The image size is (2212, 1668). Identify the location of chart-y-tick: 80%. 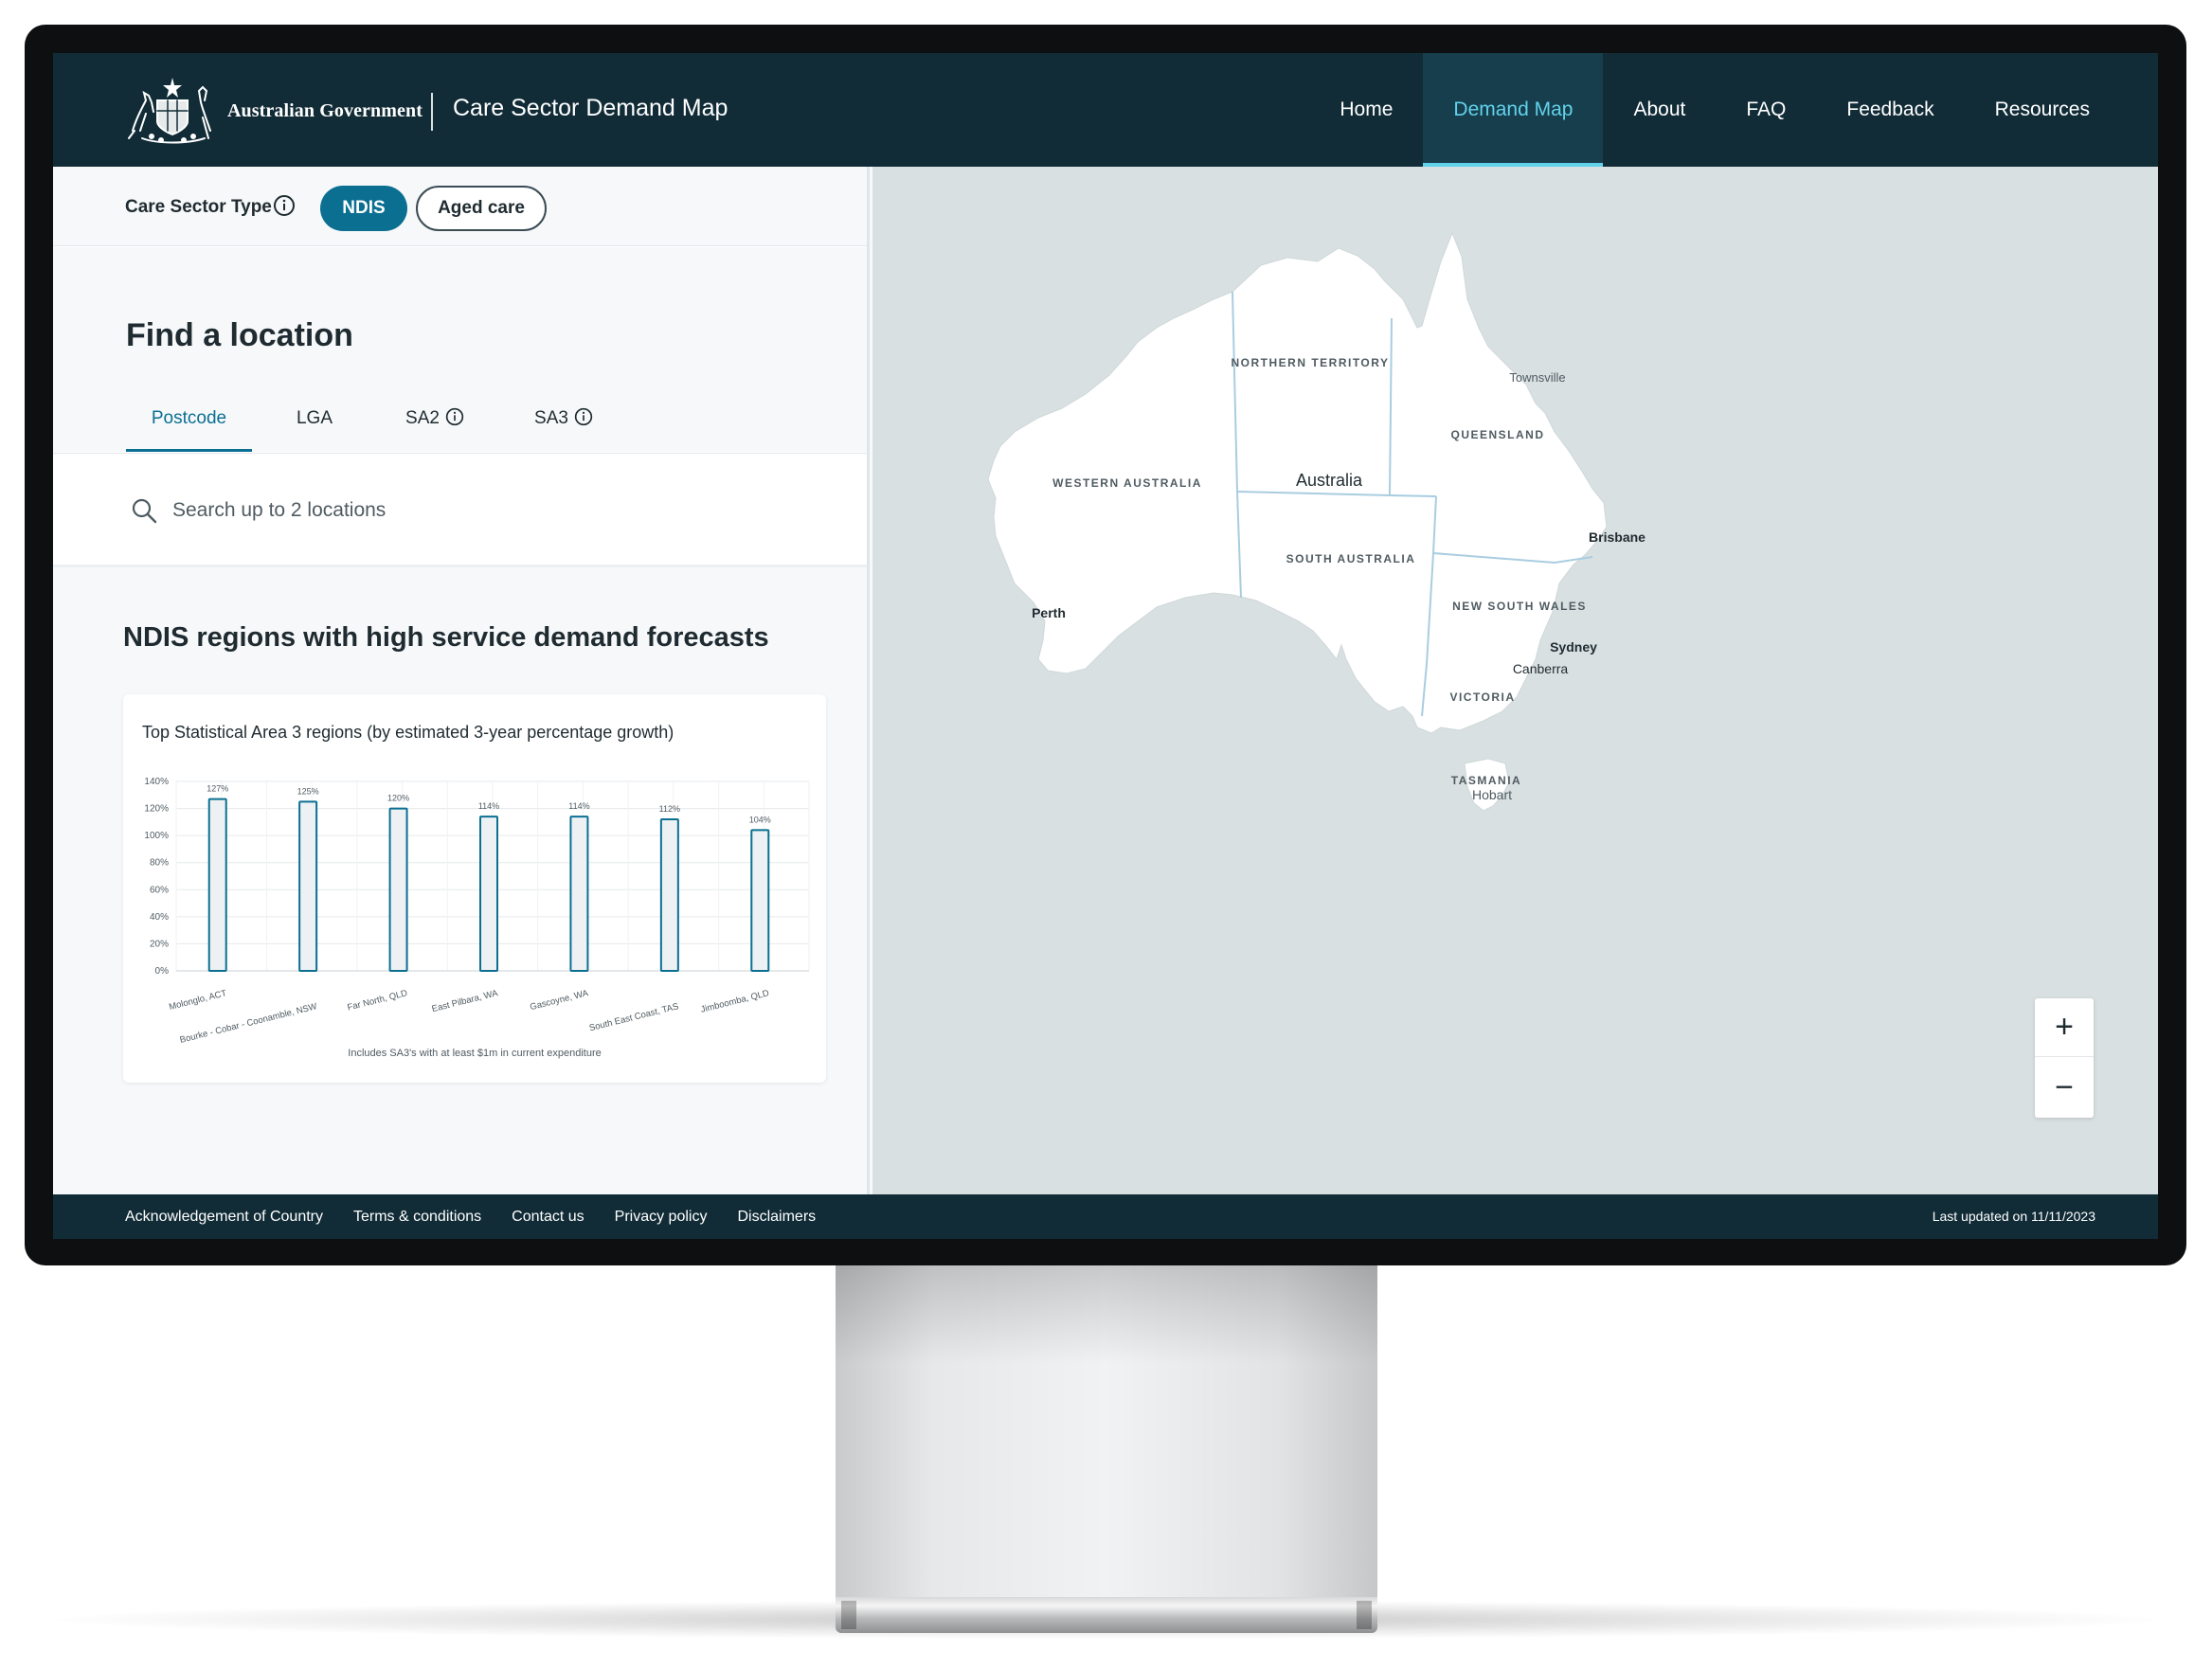
(160, 863).